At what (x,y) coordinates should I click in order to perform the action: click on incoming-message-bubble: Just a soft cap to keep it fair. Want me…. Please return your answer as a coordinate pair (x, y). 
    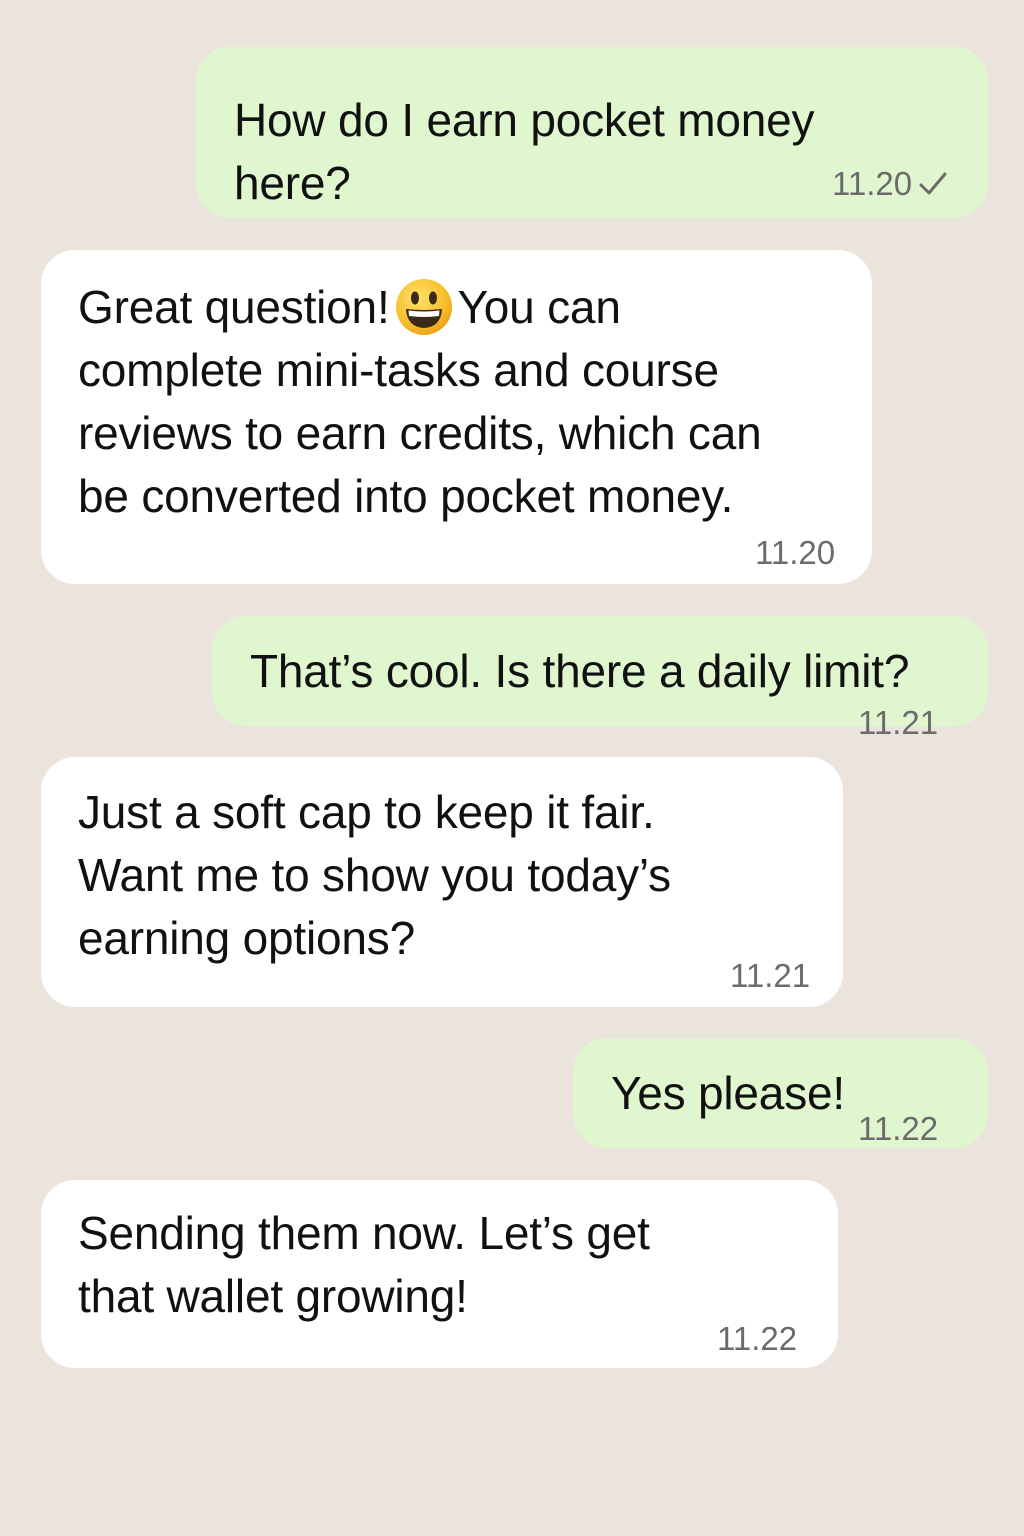
    Looking at the image, I should click on (442, 882).